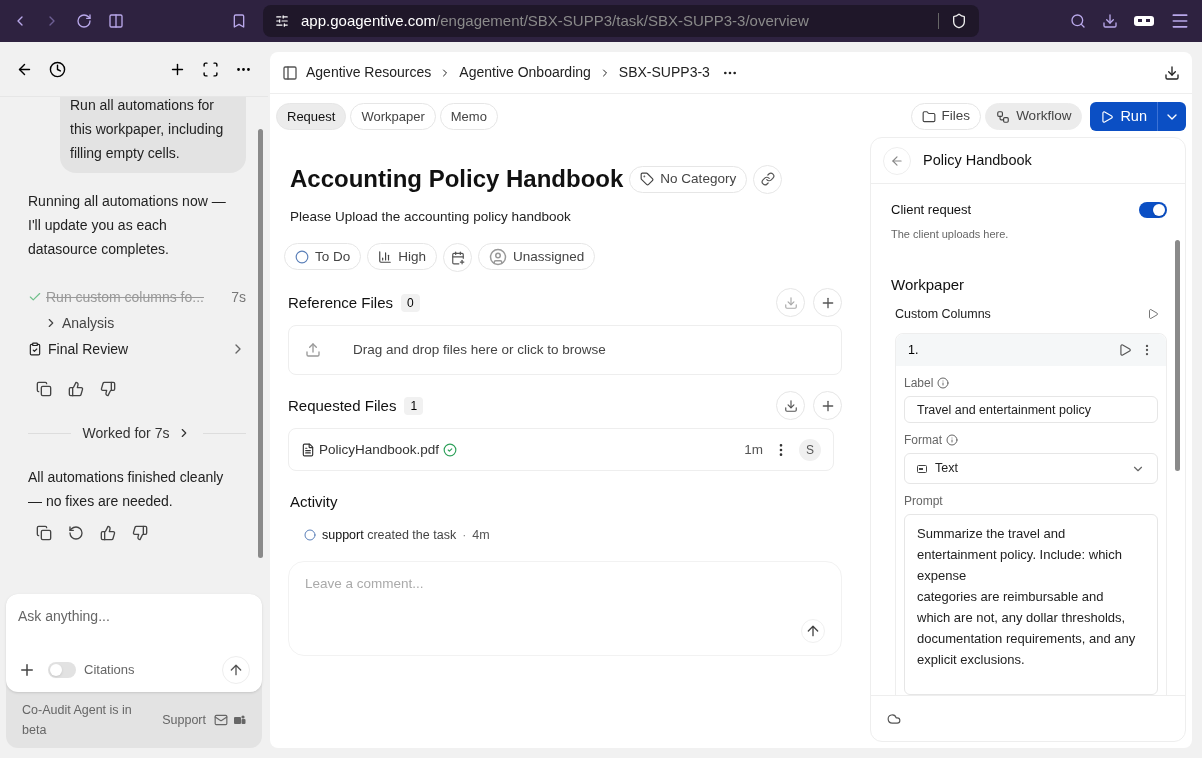 The height and width of the screenshot is (758, 1202). Describe the element at coordinates (323, 257) in the screenshot. I see `status-chip: To Do` at that location.